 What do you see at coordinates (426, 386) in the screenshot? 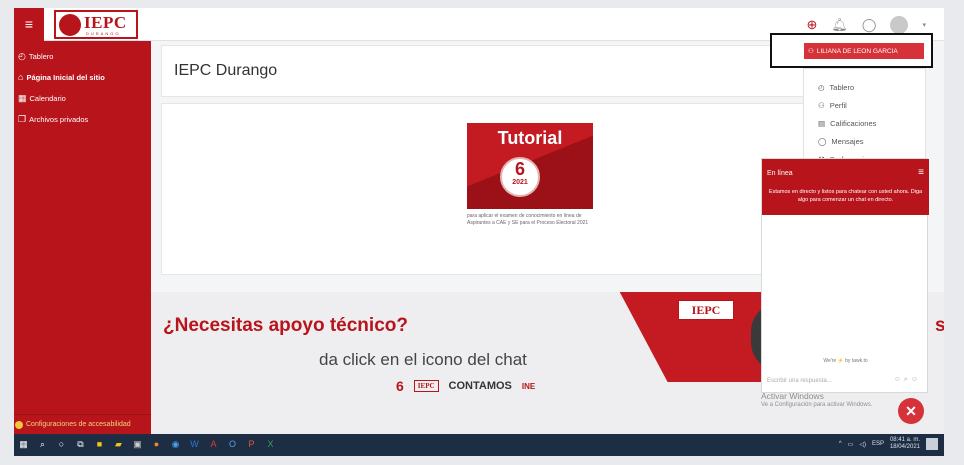
I see `sponsor-iepc: IEPC` at bounding box center [426, 386].